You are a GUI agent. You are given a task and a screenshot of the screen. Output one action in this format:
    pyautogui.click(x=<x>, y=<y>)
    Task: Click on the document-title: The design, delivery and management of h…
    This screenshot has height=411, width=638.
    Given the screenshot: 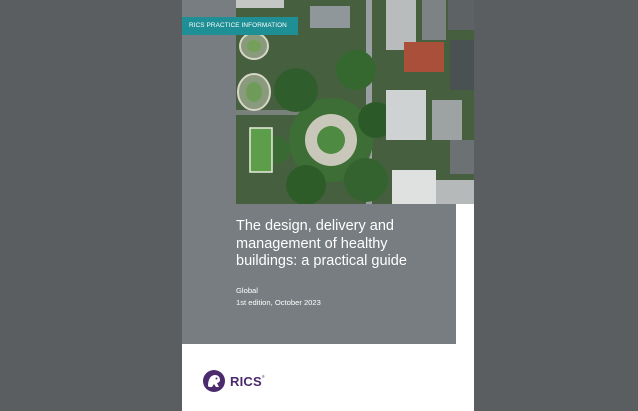 What is the action you would take?
    pyautogui.click(x=321, y=243)
    